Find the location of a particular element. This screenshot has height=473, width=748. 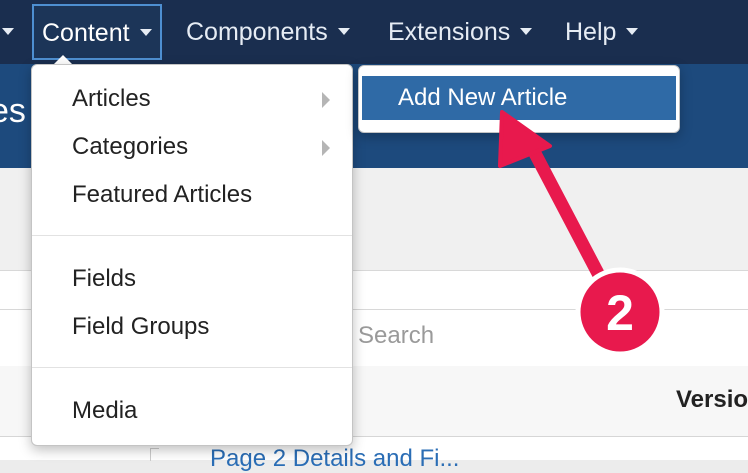

top-navbar: Content Components Extensions Help is located at coordinates (374, 32).